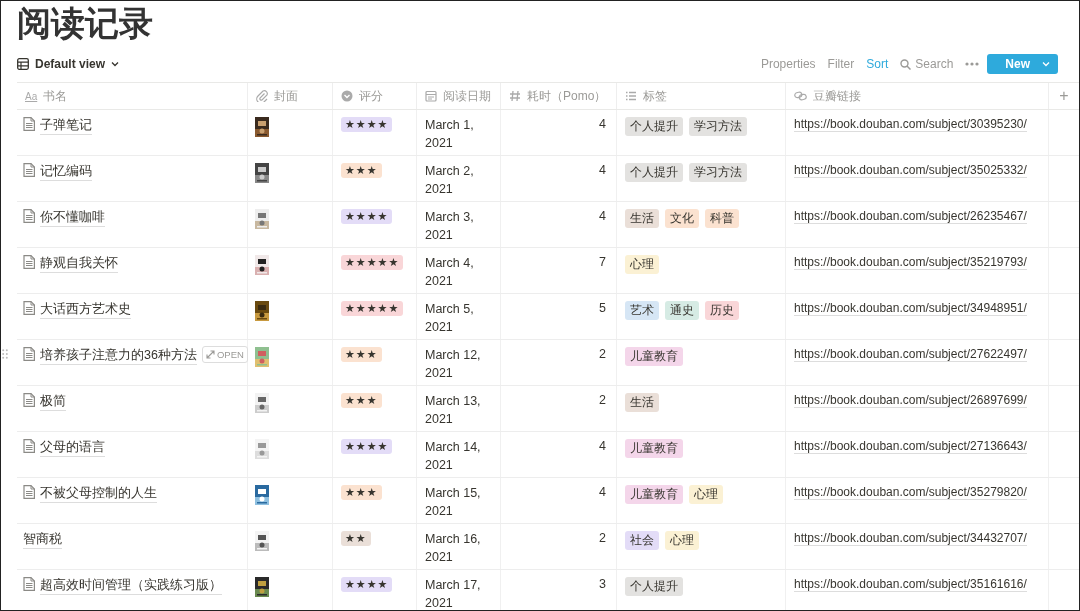 Image resolution: width=1080 pixels, height=611 pixels. Describe the element at coordinates (118, 356) in the screenshot. I see `book-title: 培养孩子注意力的36种方法` at that location.